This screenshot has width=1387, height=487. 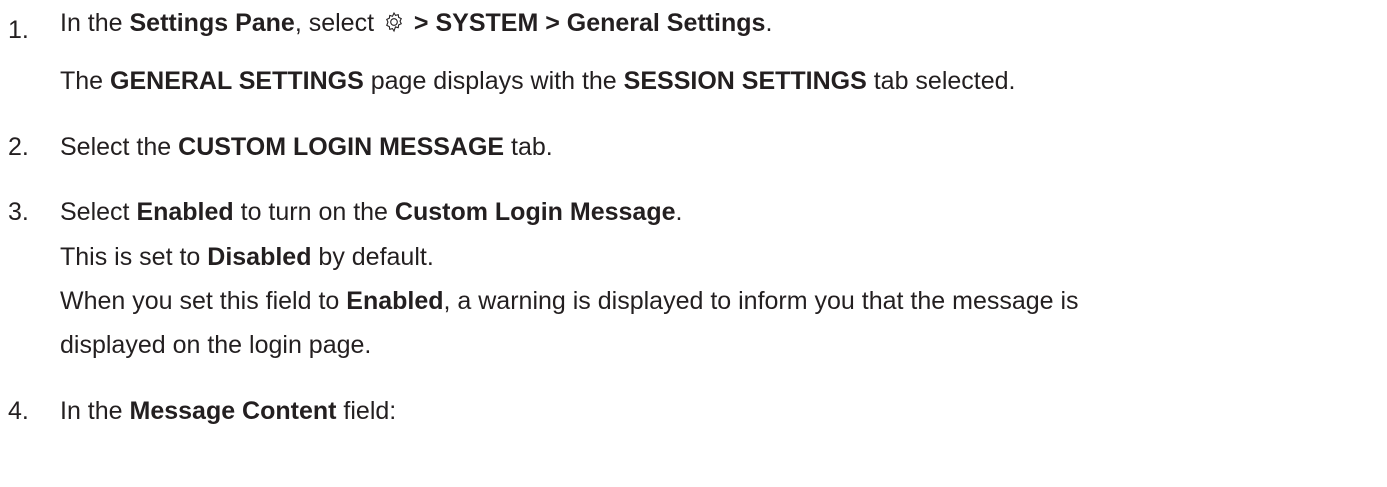 I want to click on text-run: page displays with the, so click(x=493, y=81).